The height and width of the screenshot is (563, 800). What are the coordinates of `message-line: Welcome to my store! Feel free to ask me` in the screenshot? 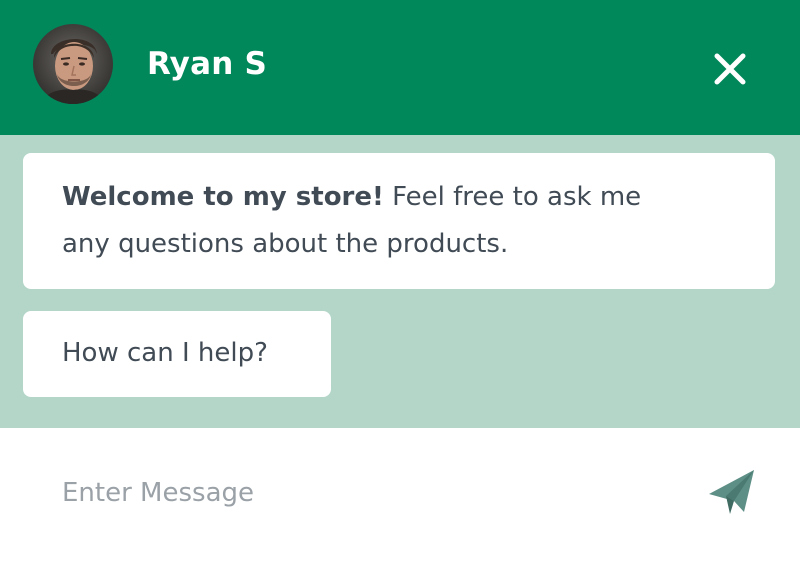 It's located at (408, 197).